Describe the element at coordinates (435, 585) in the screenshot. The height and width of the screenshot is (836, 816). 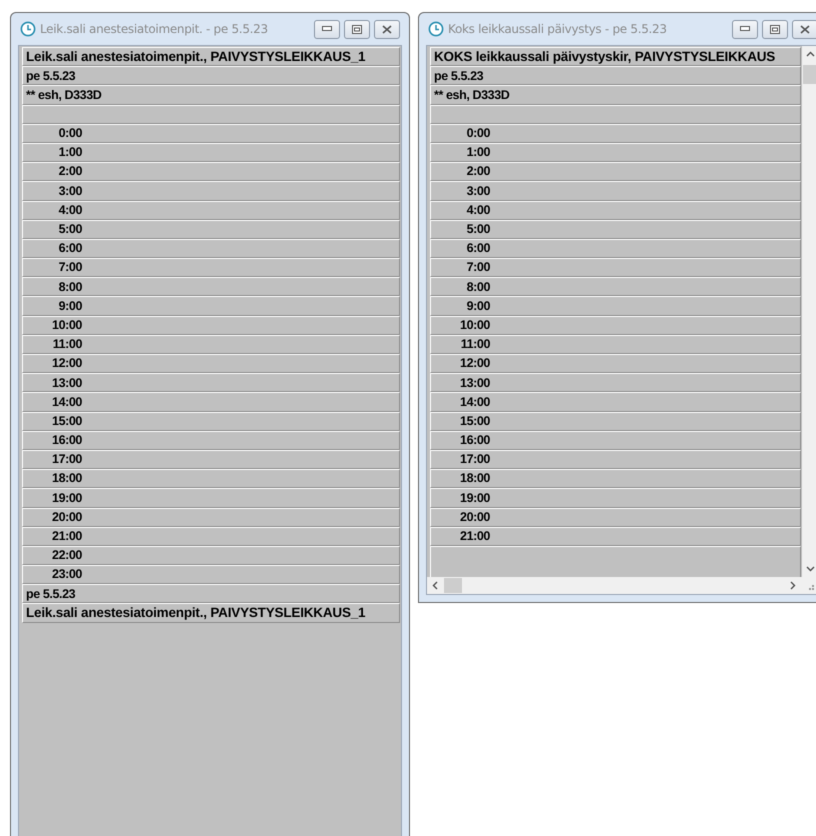
I see `chevron-left-icon` at that location.